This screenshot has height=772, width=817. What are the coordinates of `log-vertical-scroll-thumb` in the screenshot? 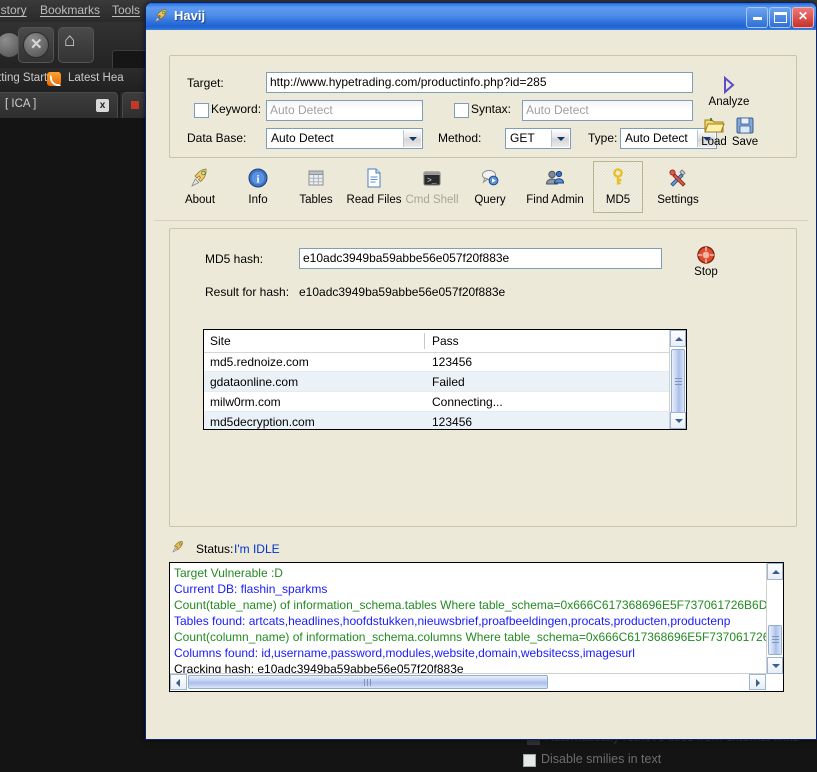 It's located at (775, 640).